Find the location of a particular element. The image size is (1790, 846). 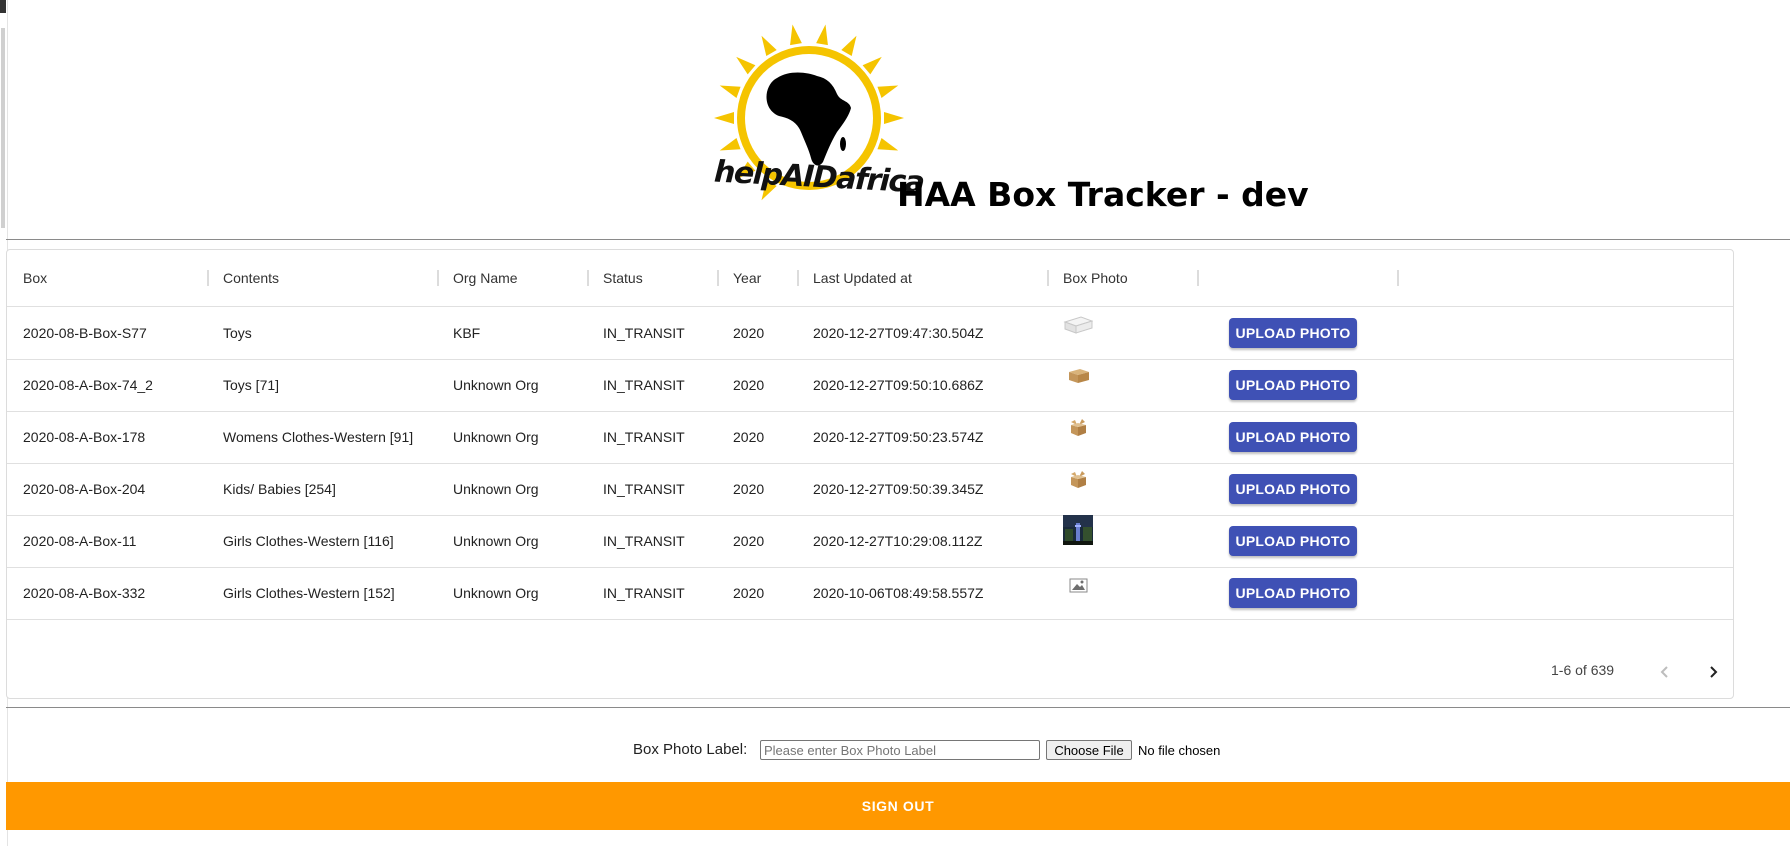

broken-image-icon is located at coordinates (1078, 585).